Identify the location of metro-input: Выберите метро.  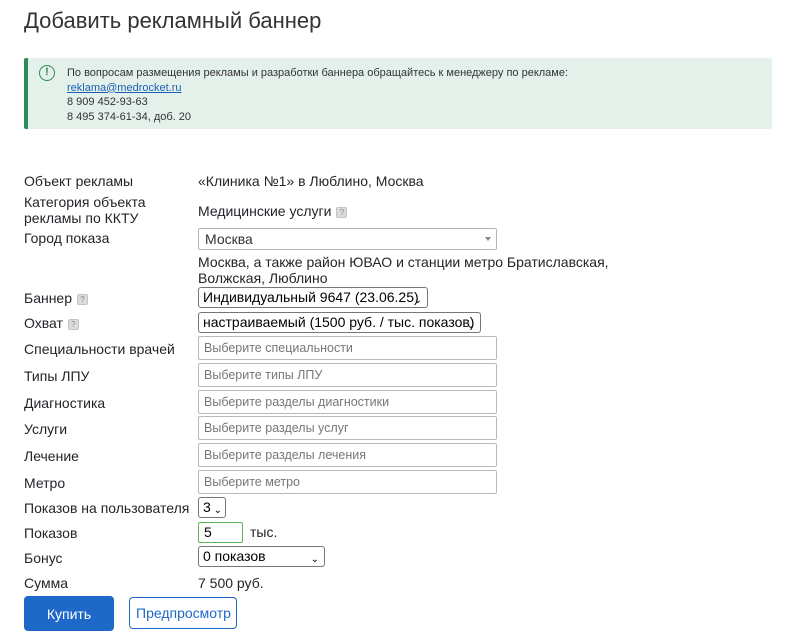
(347, 482).